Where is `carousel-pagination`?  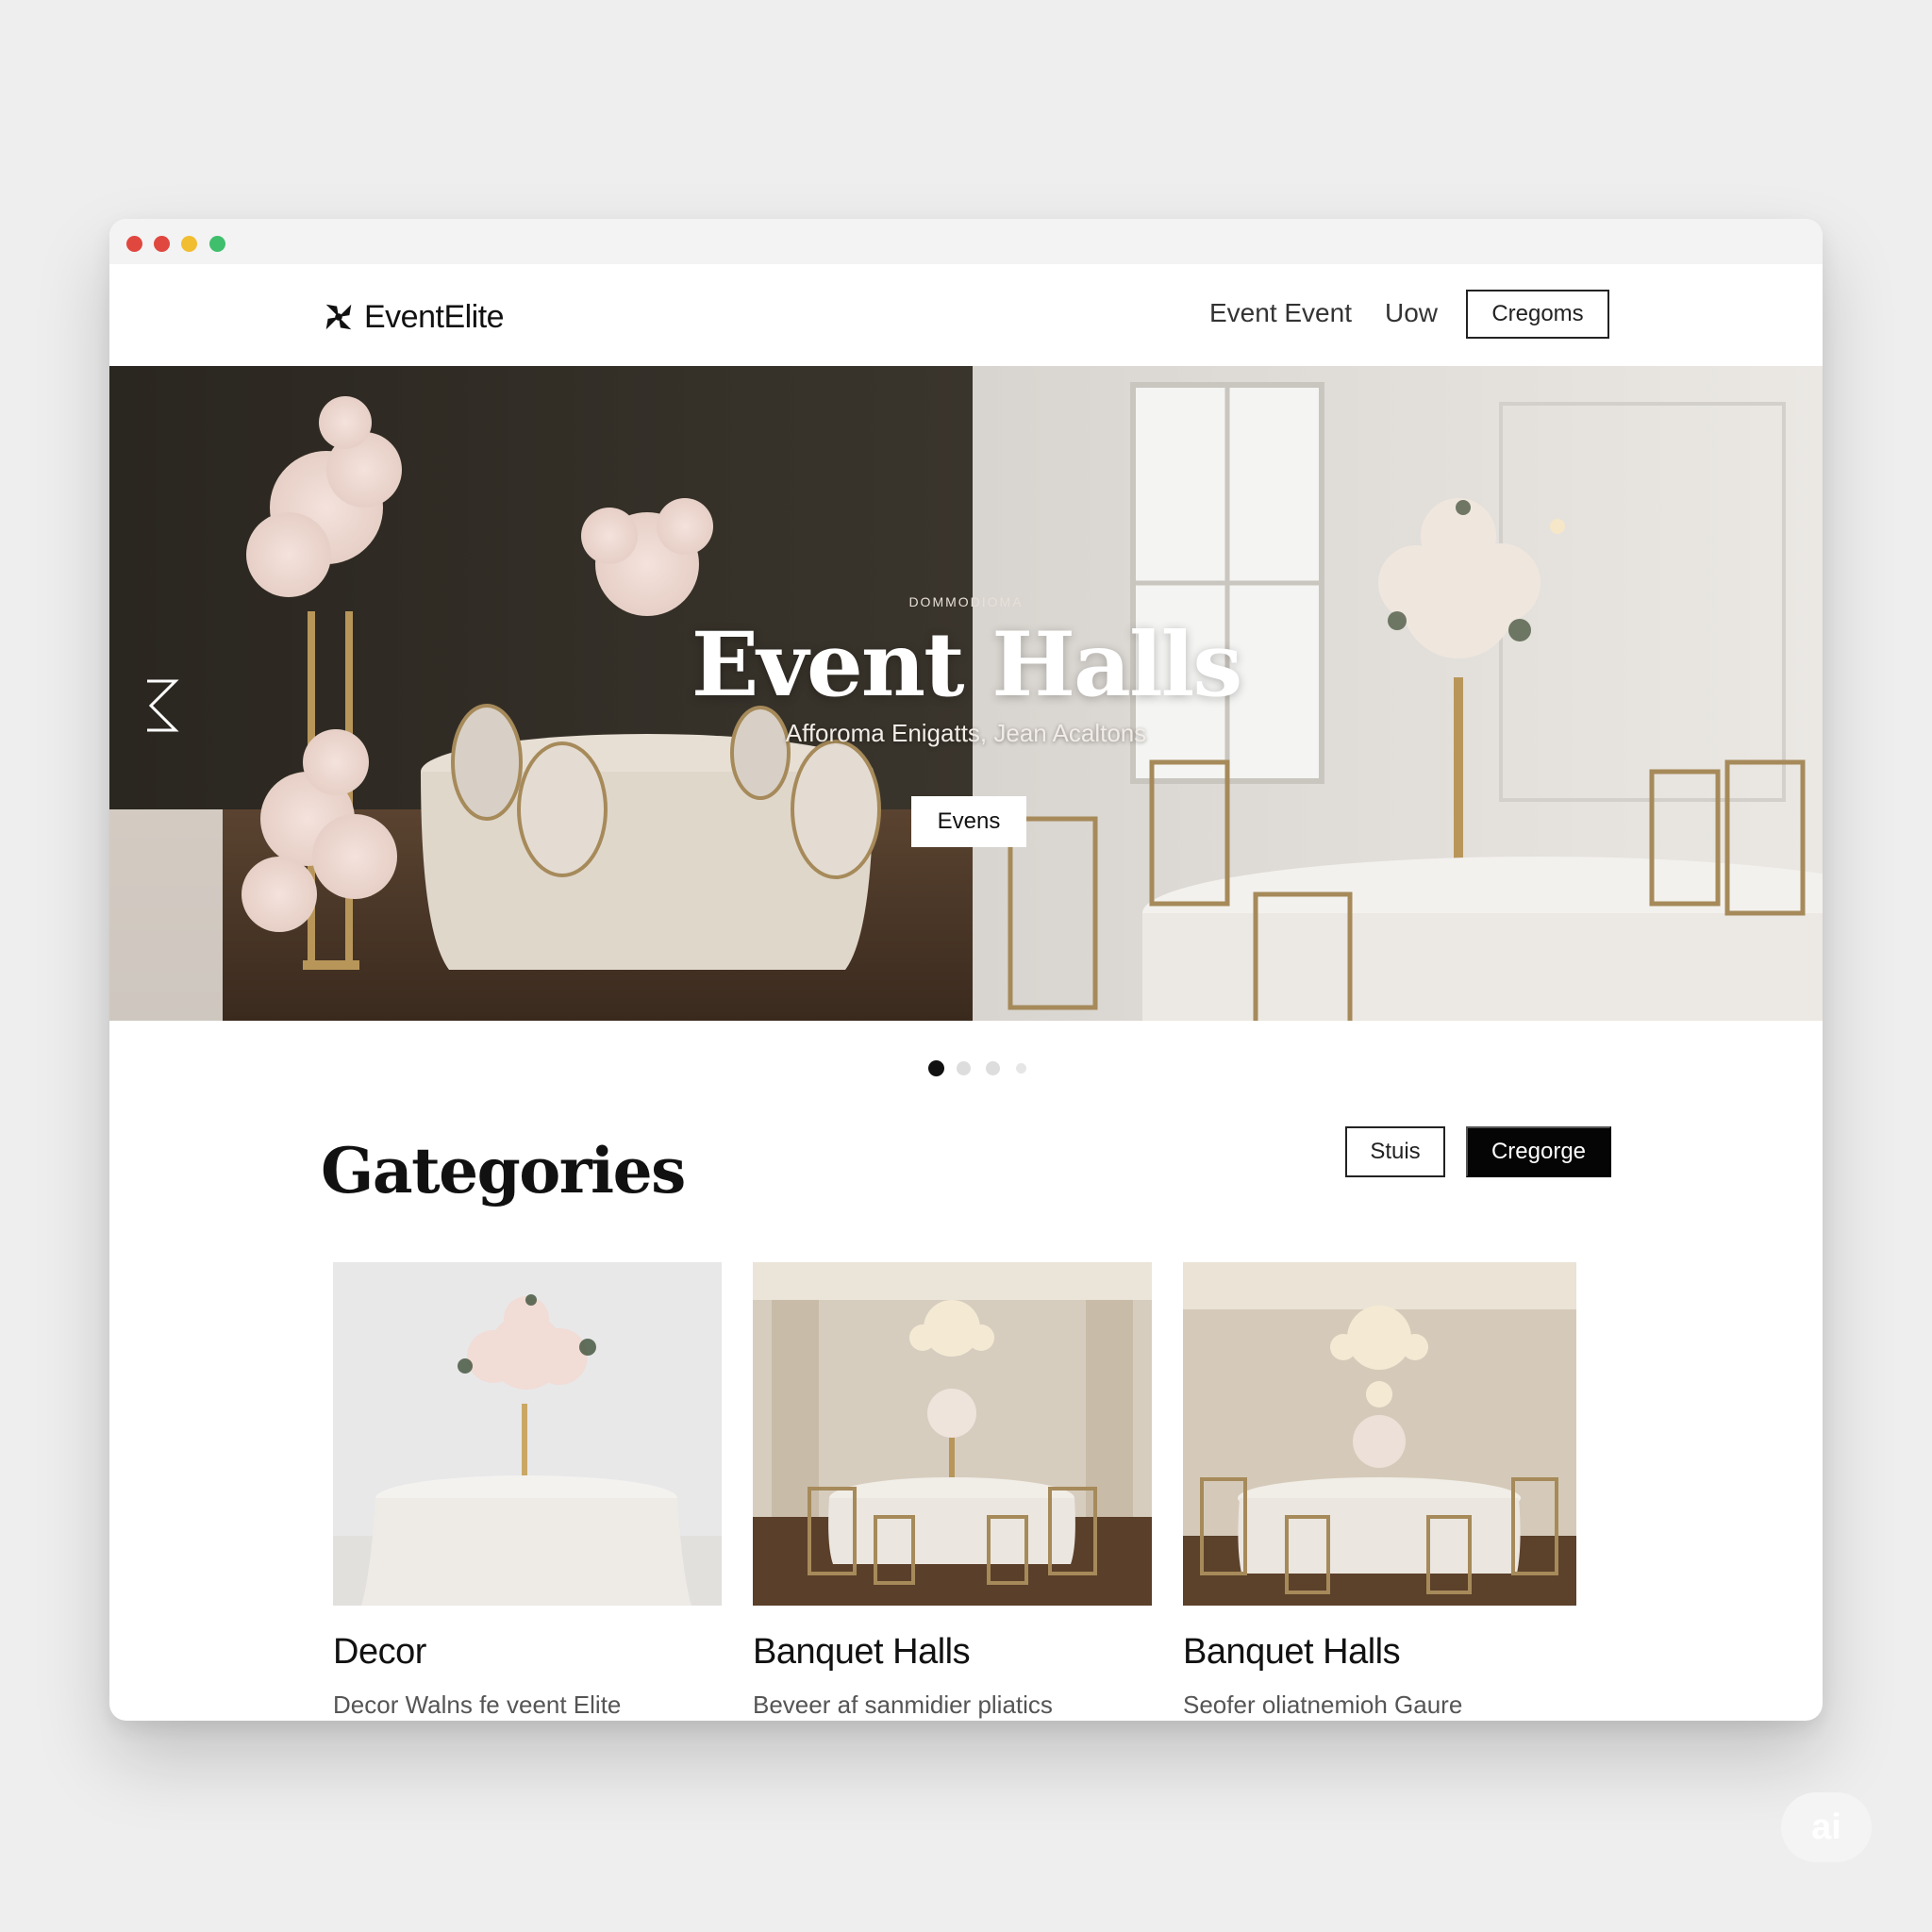
carousel-pagination is located at coordinates (966, 1069).